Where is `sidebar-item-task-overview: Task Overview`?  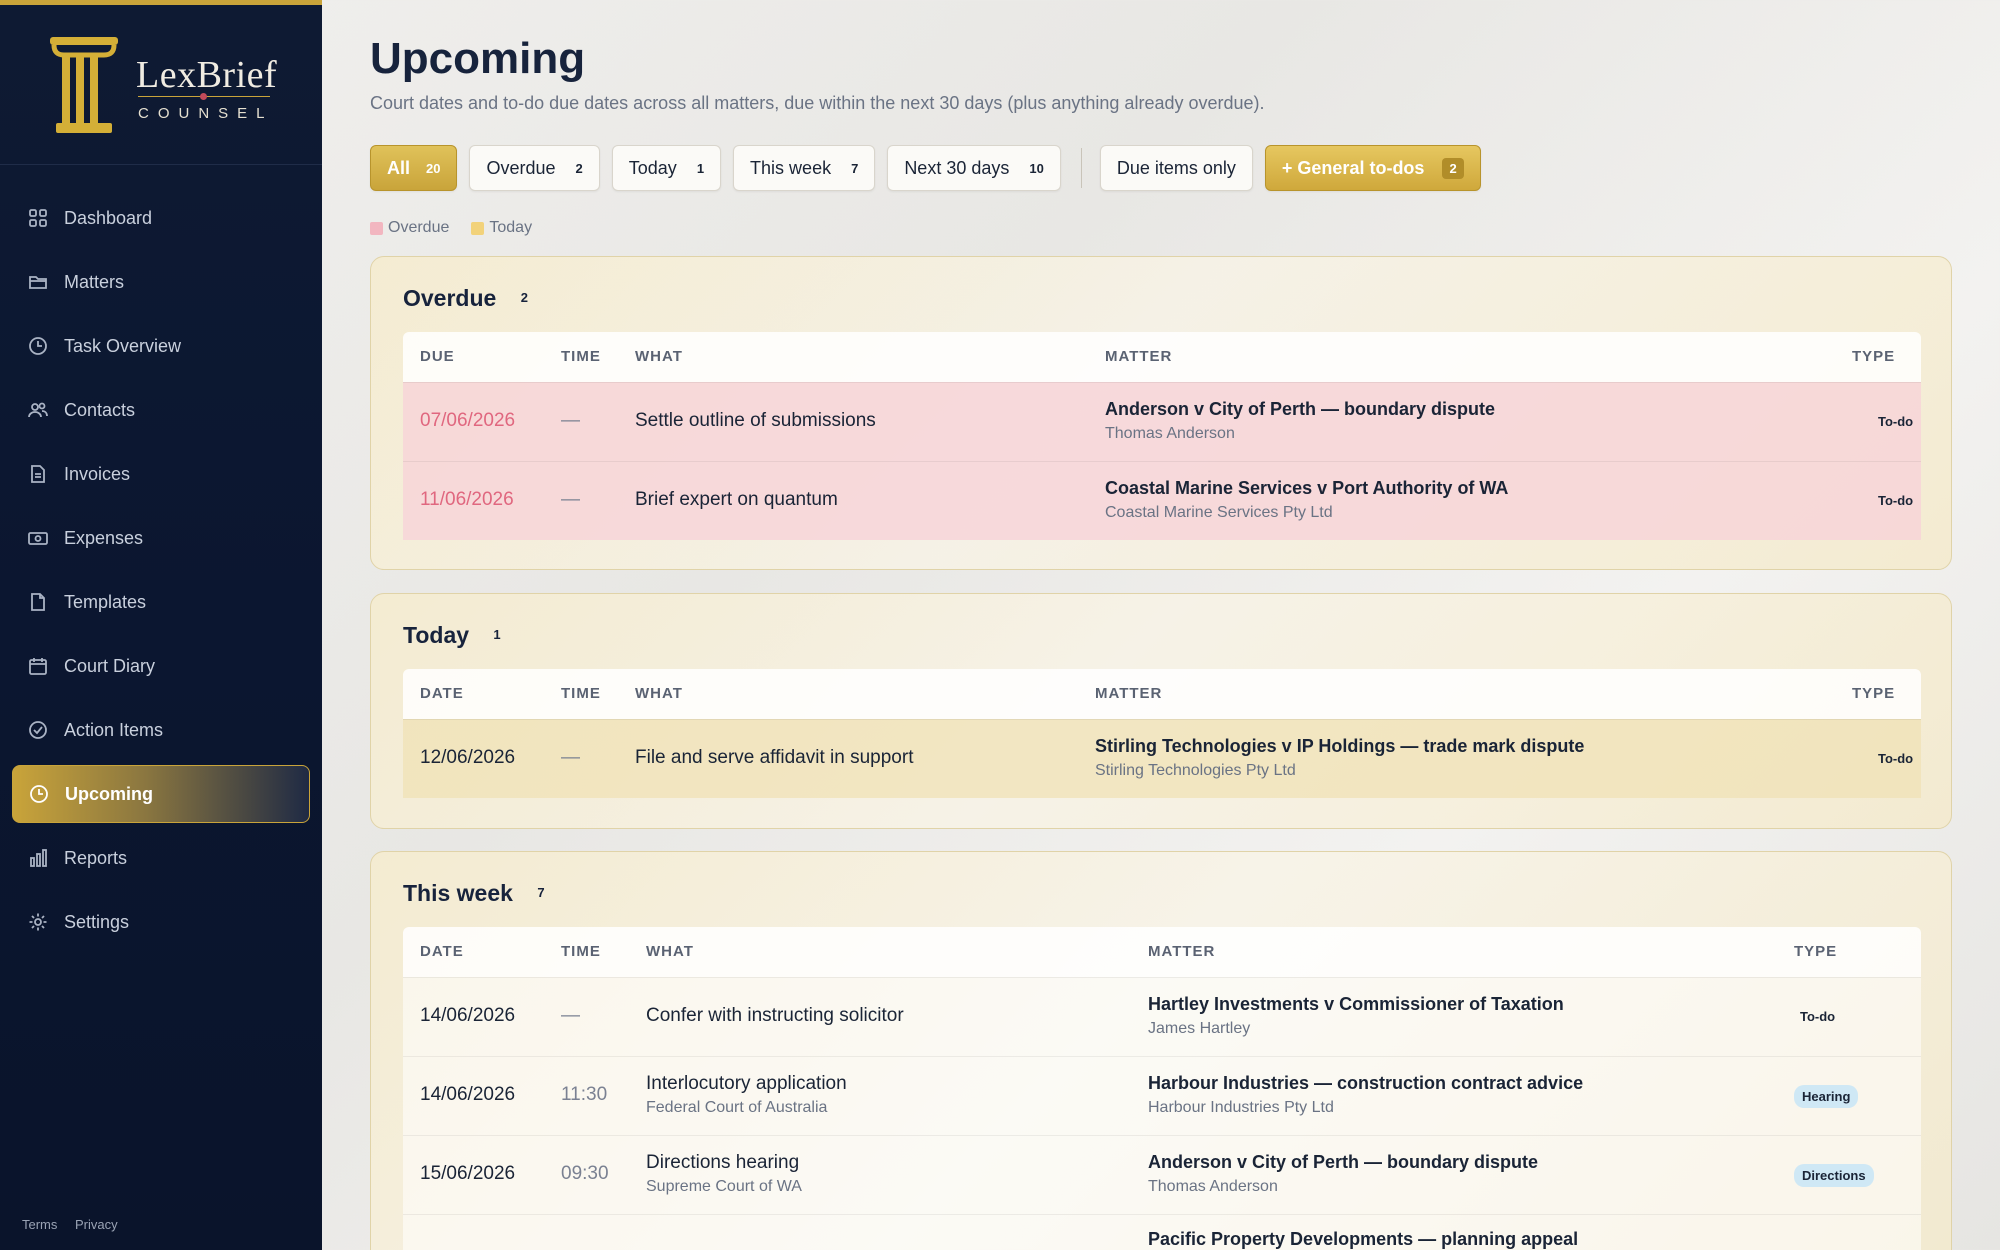
sidebar-item-task-overview: Task Overview is located at coordinates (161, 346).